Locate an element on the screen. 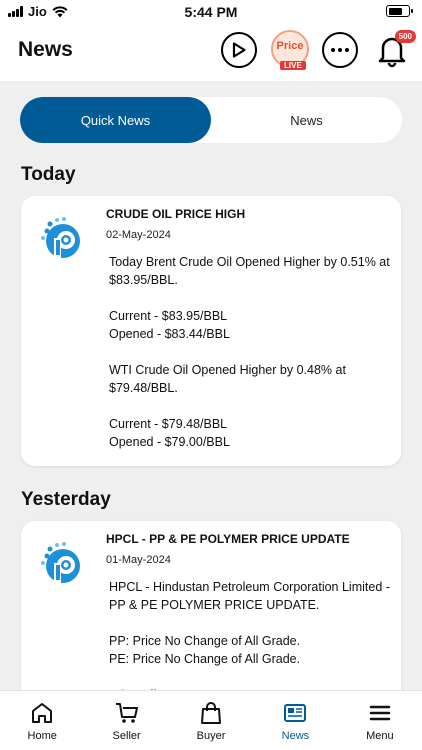 The image size is (422, 750). nav-item-menu: Menu is located at coordinates (380, 720).